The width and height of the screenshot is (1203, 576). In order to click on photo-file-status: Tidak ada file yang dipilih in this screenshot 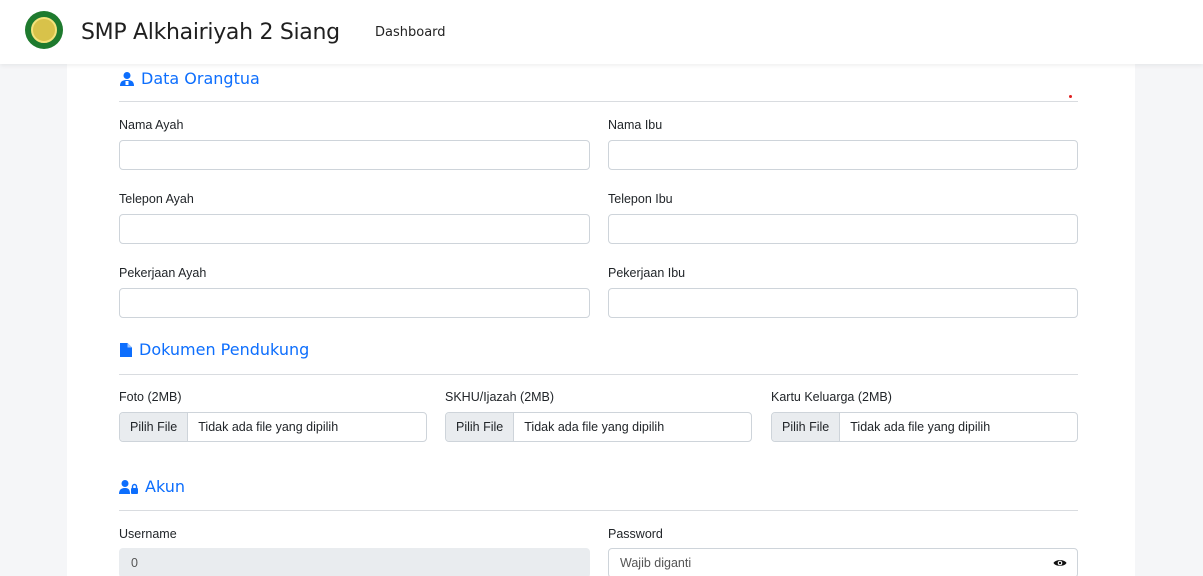, I will do `click(268, 427)`.